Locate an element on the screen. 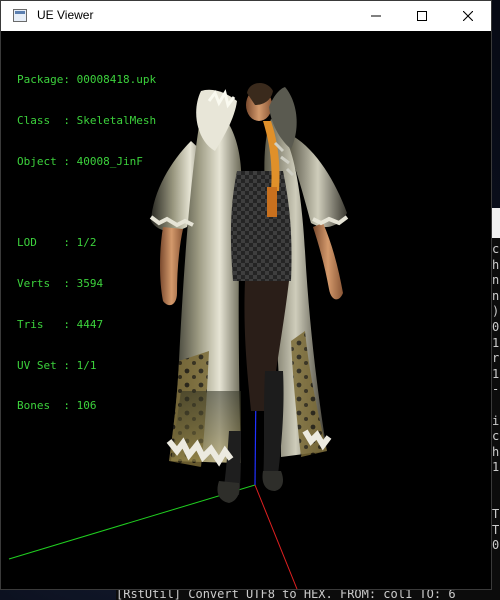 This screenshot has width=500, height=600. close-icon is located at coordinates (468, 16).